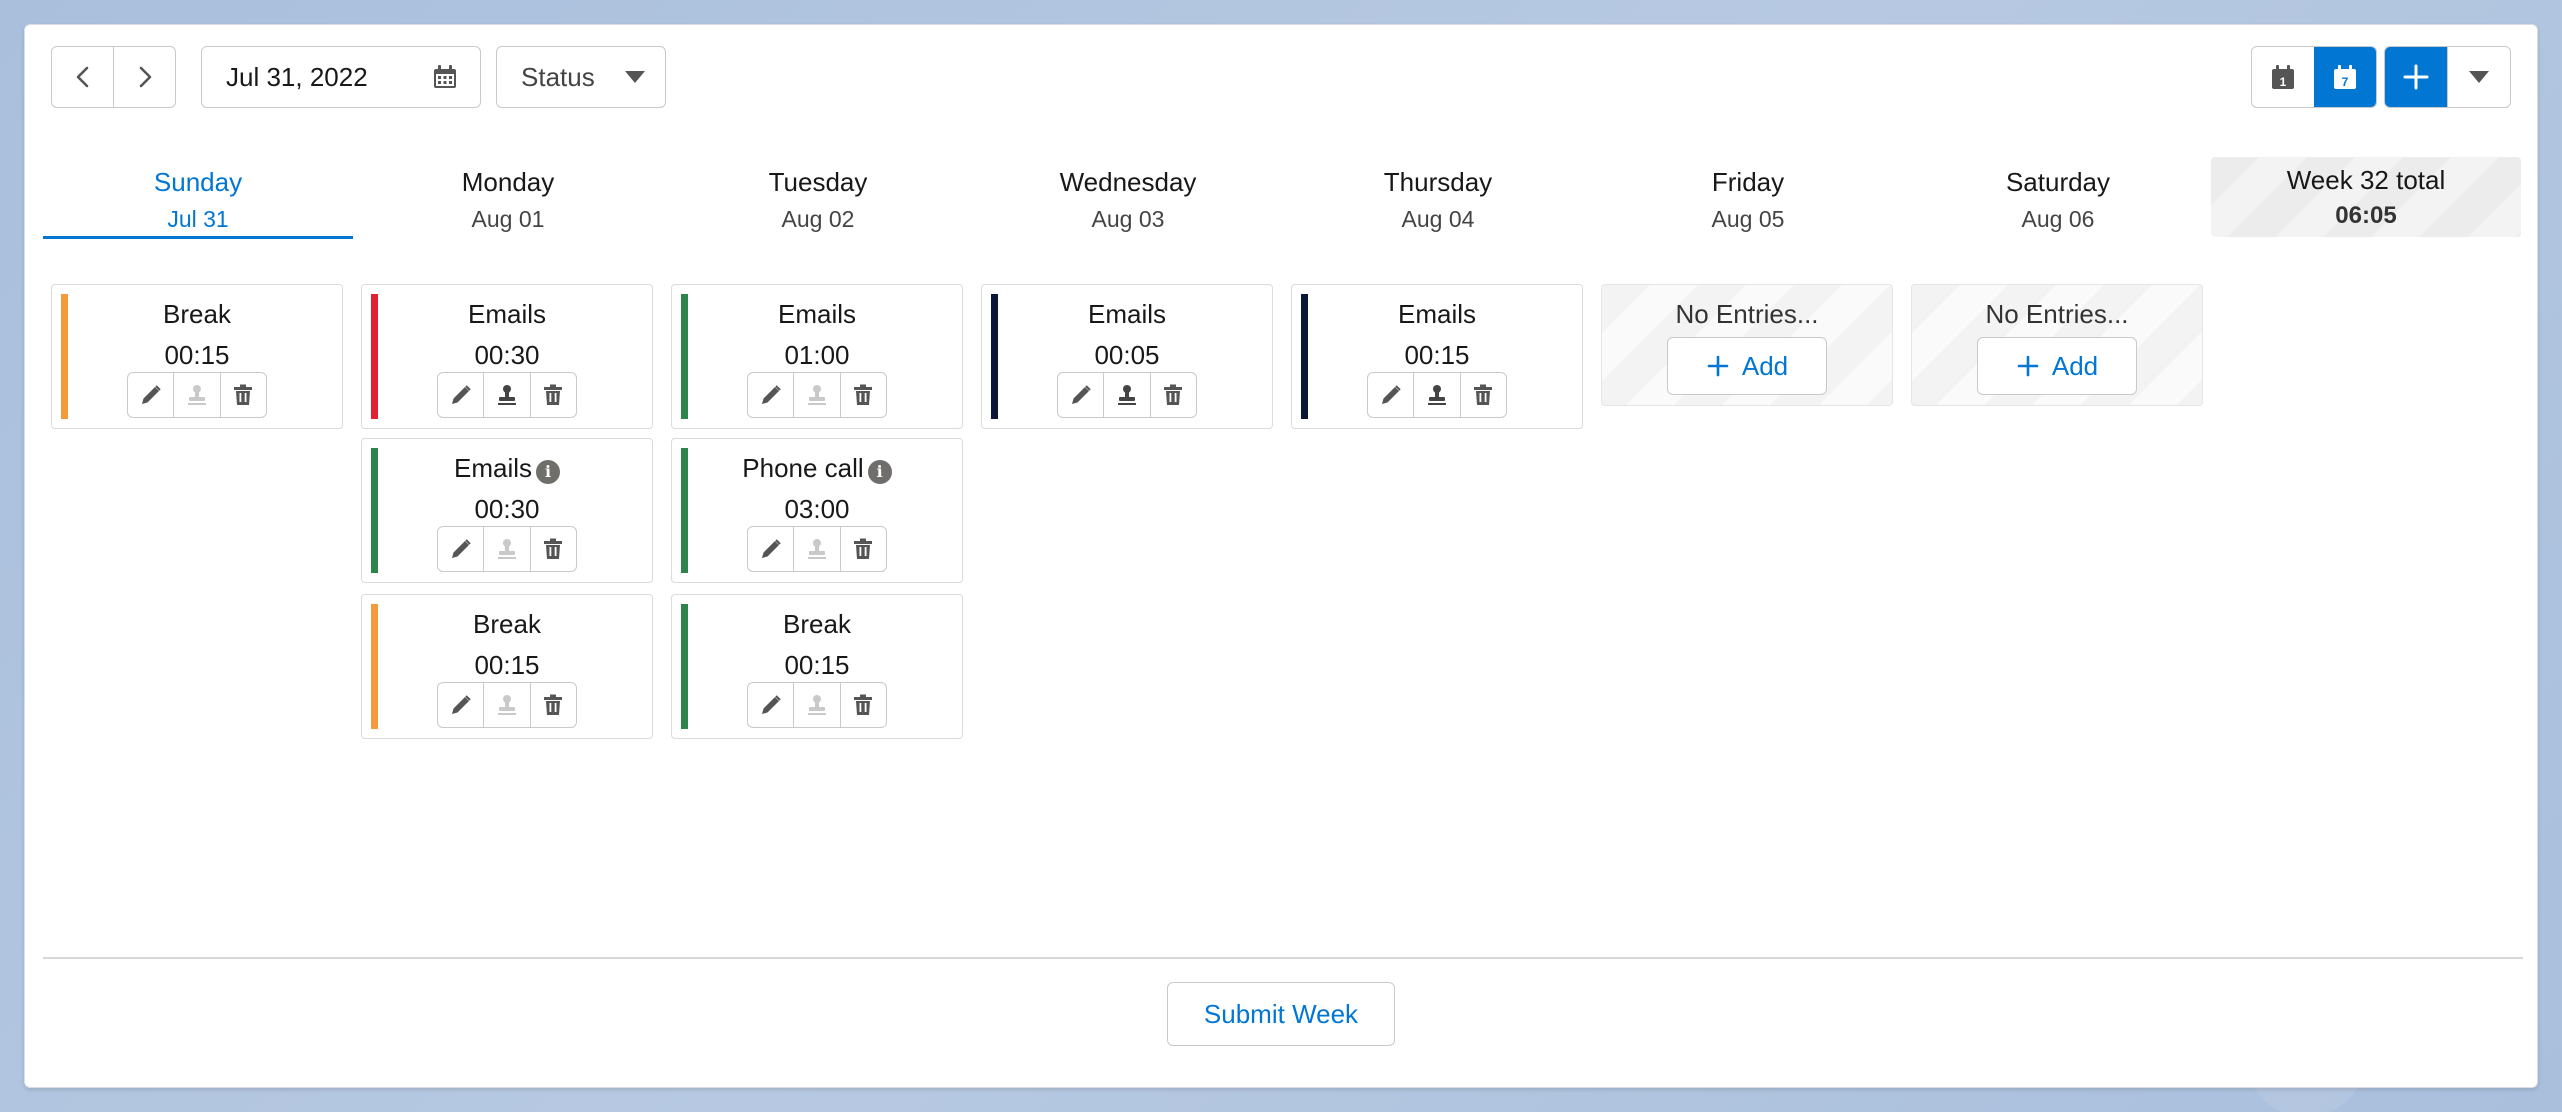 The width and height of the screenshot is (2562, 1112). Describe the element at coordinates (1281, 1014) in the screenshot. I see `submit-week-button: Submit Week` at that location.